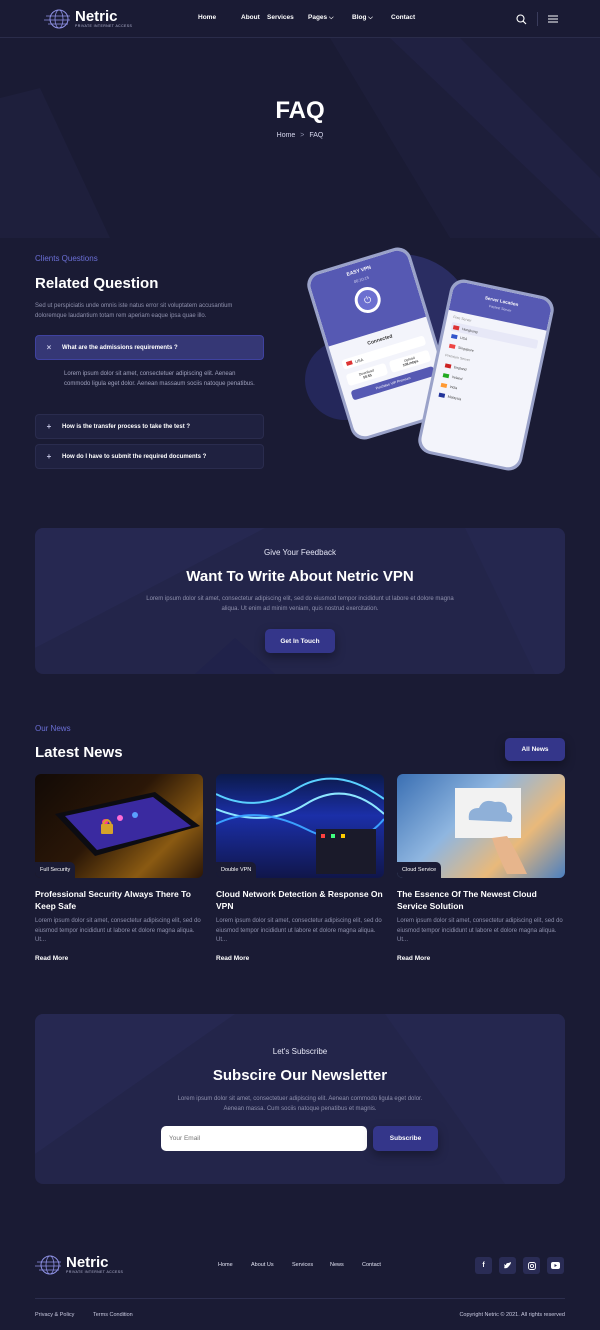  Describe the element at coordinates (66, 258) in the screenshot. I see `faq-eyebrow: Clients Questions` at that location.